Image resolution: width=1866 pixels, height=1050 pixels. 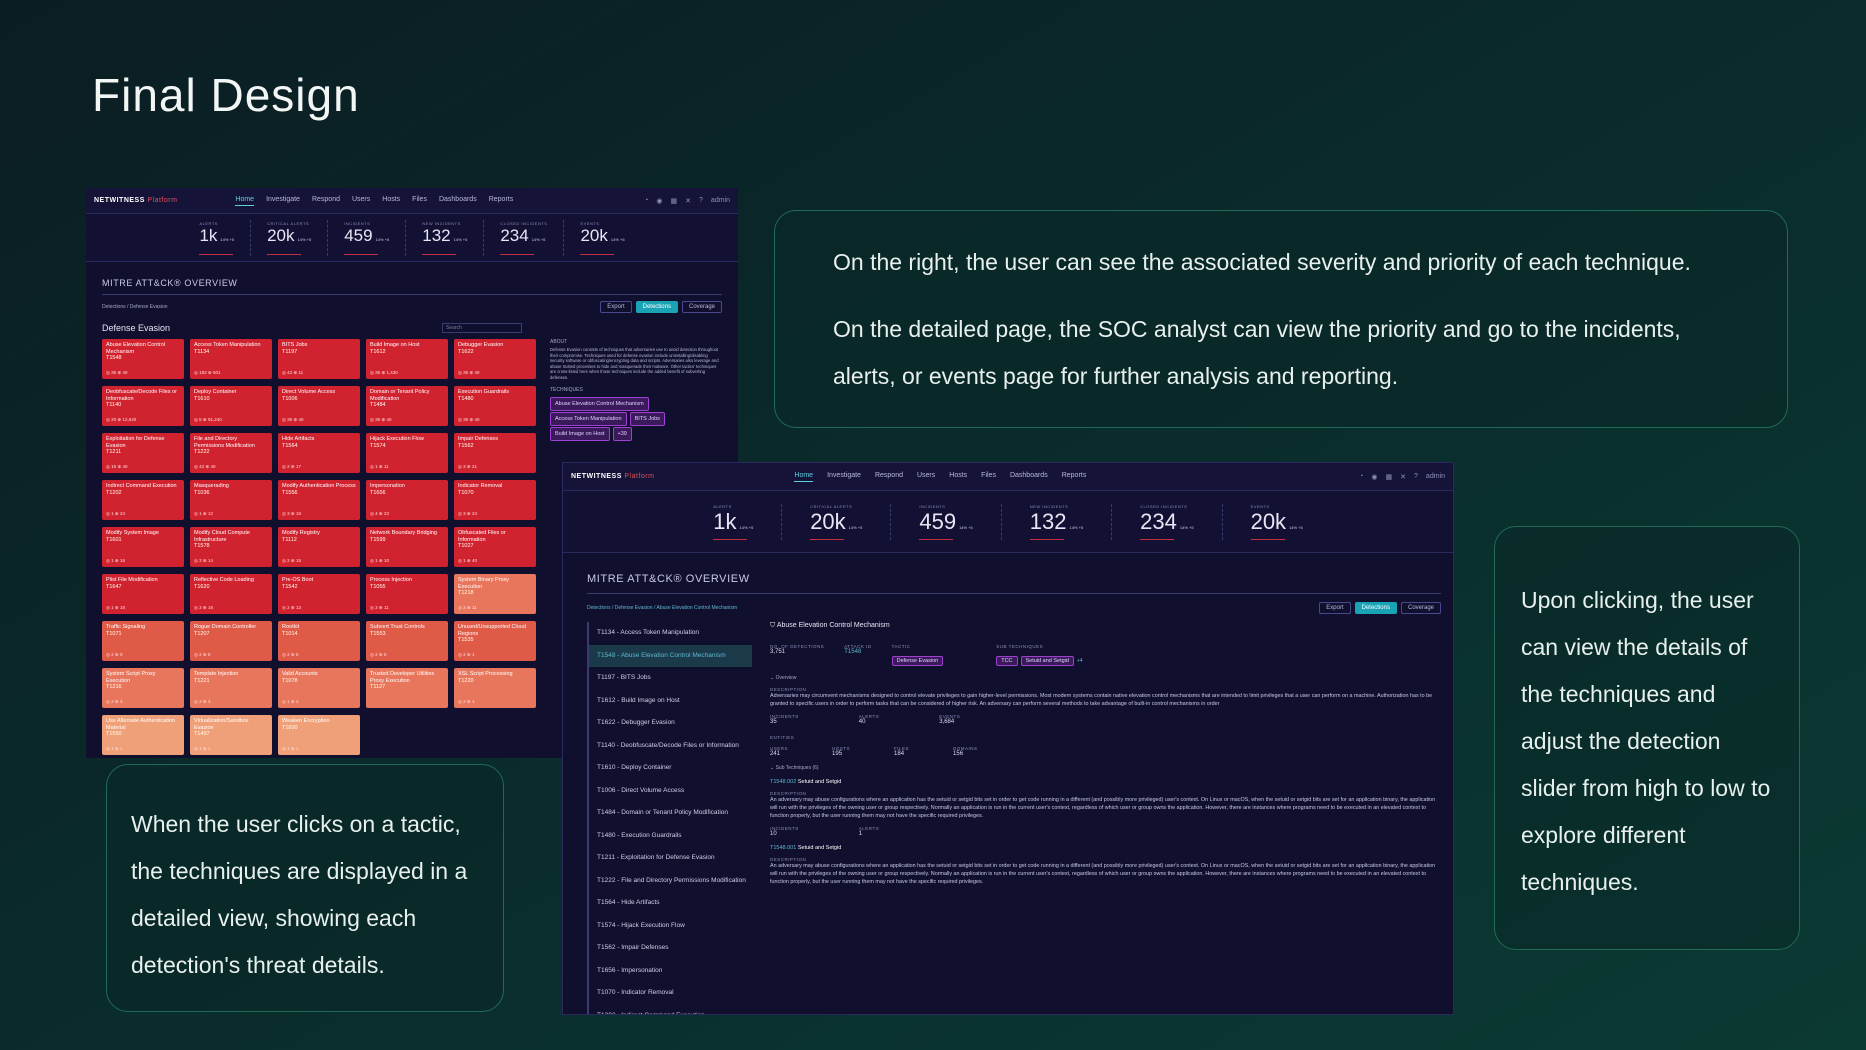 What do you see at coordinates (495, 406) in the screenshot?
I see `technique-cell: Execution Guardrails T1480 ◎ 35 ⊕ 40` at bounding box center [495, 406].